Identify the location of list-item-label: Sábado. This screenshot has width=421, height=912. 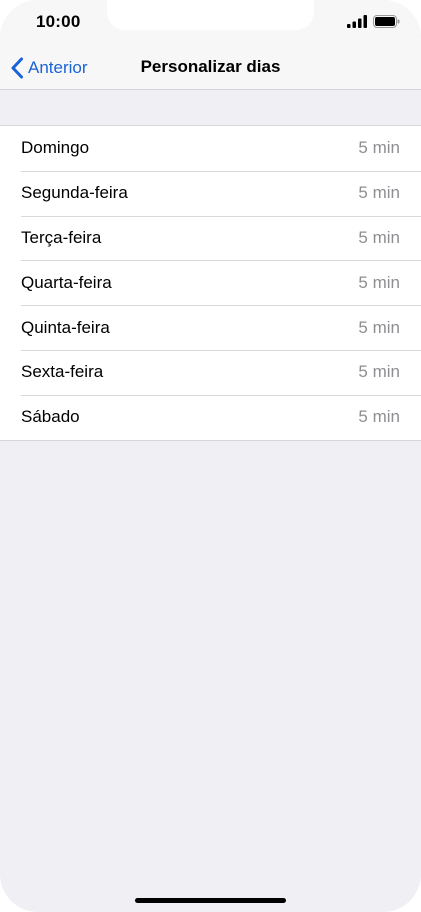
(50, 417).